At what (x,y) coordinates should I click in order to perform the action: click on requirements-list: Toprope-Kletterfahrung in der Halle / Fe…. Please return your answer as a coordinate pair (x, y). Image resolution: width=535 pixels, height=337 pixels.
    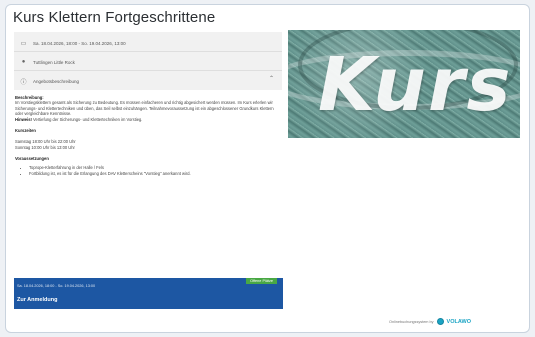
    Looking at the image, I should click on (153, 171).